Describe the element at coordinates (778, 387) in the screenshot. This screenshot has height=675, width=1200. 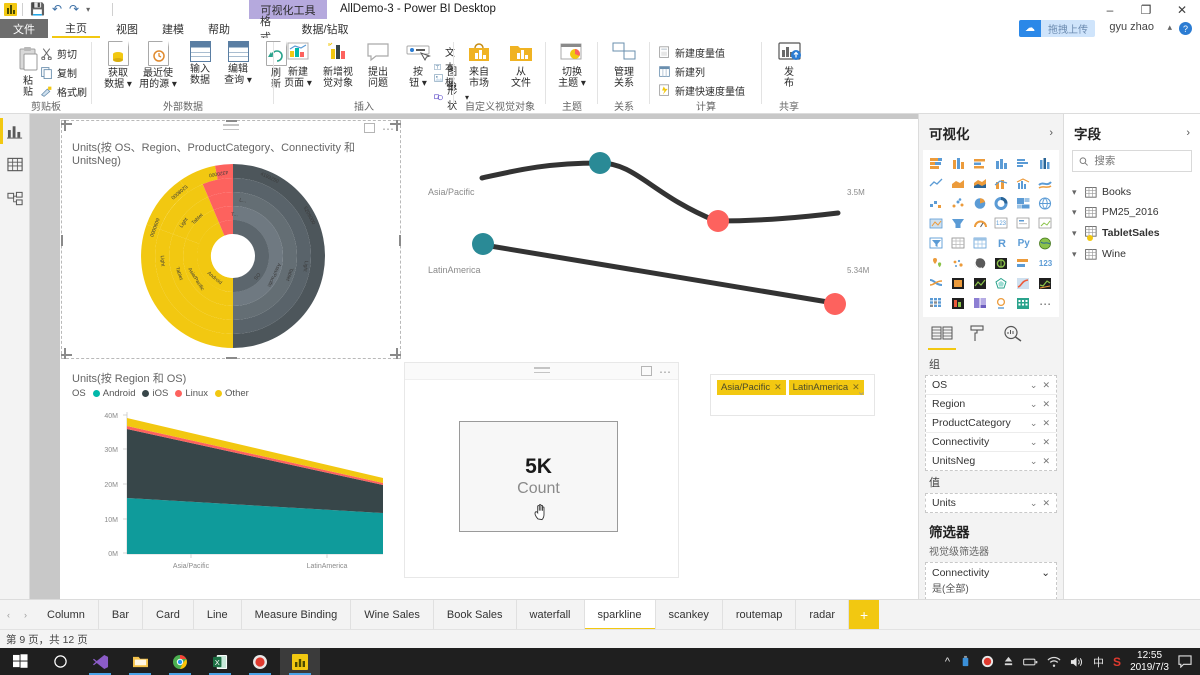
I see `remove-tag-icon: ✕` at that location.